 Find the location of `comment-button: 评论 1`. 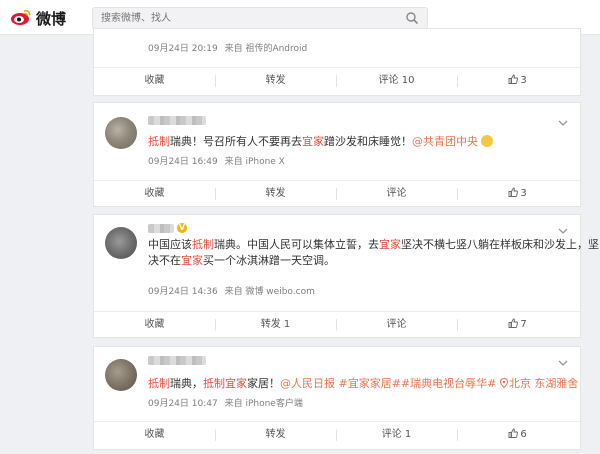

comment-button: 评论 1 is located at coordinates (396, 435).